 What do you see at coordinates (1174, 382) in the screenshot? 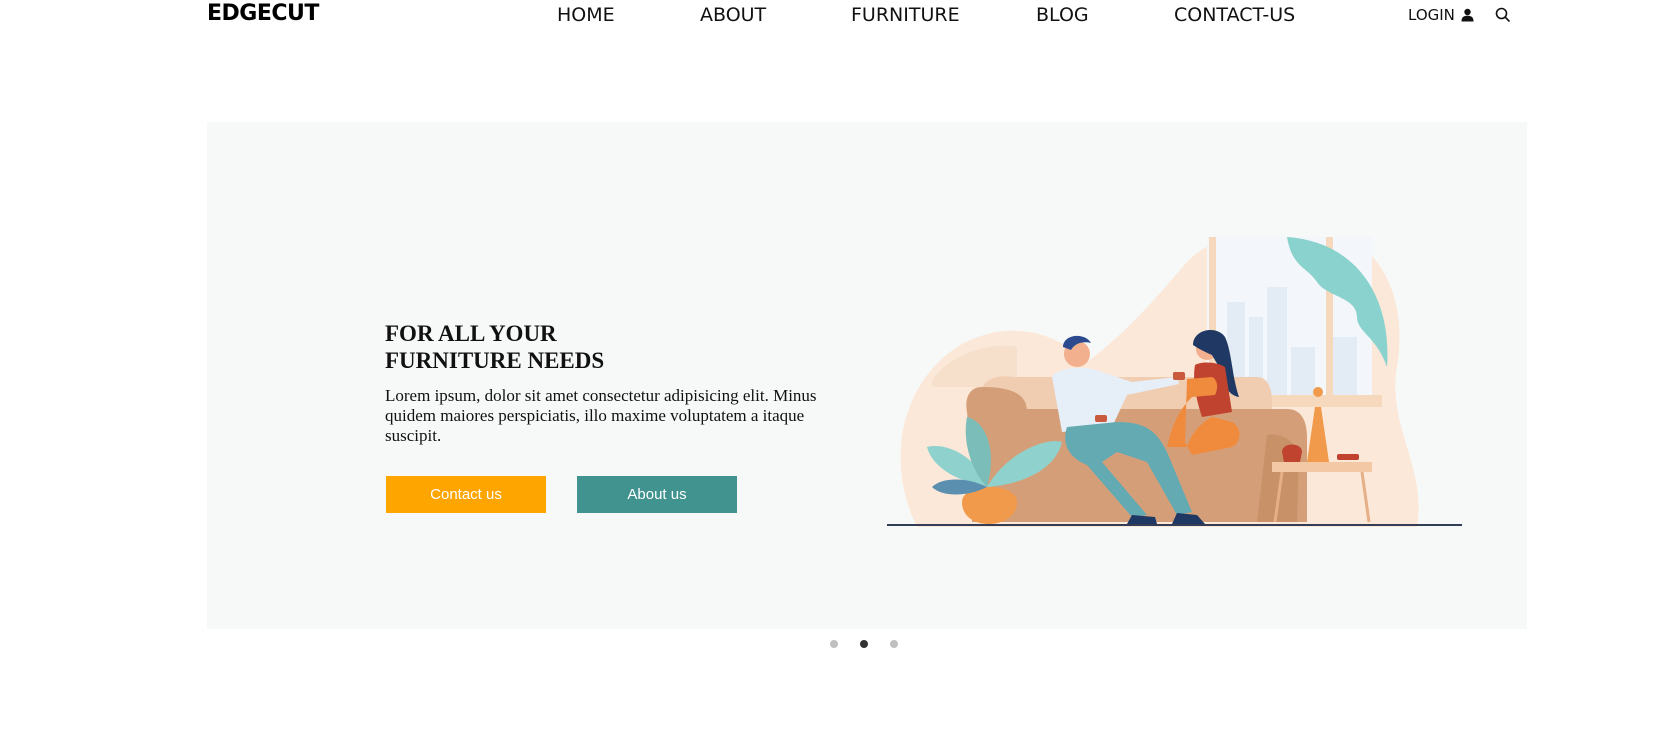
I see `couple-on-sofa-illustration` at bounding box center [1174, 382].